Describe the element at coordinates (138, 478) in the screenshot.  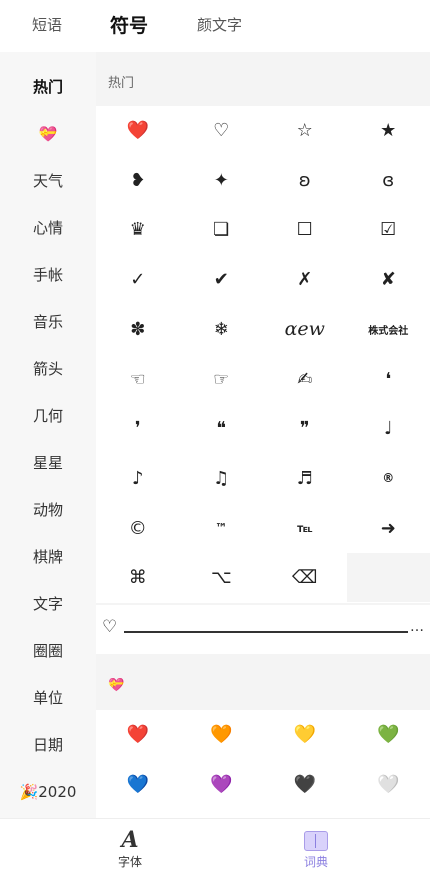
I see `symbol-cell: ♪` at that location.